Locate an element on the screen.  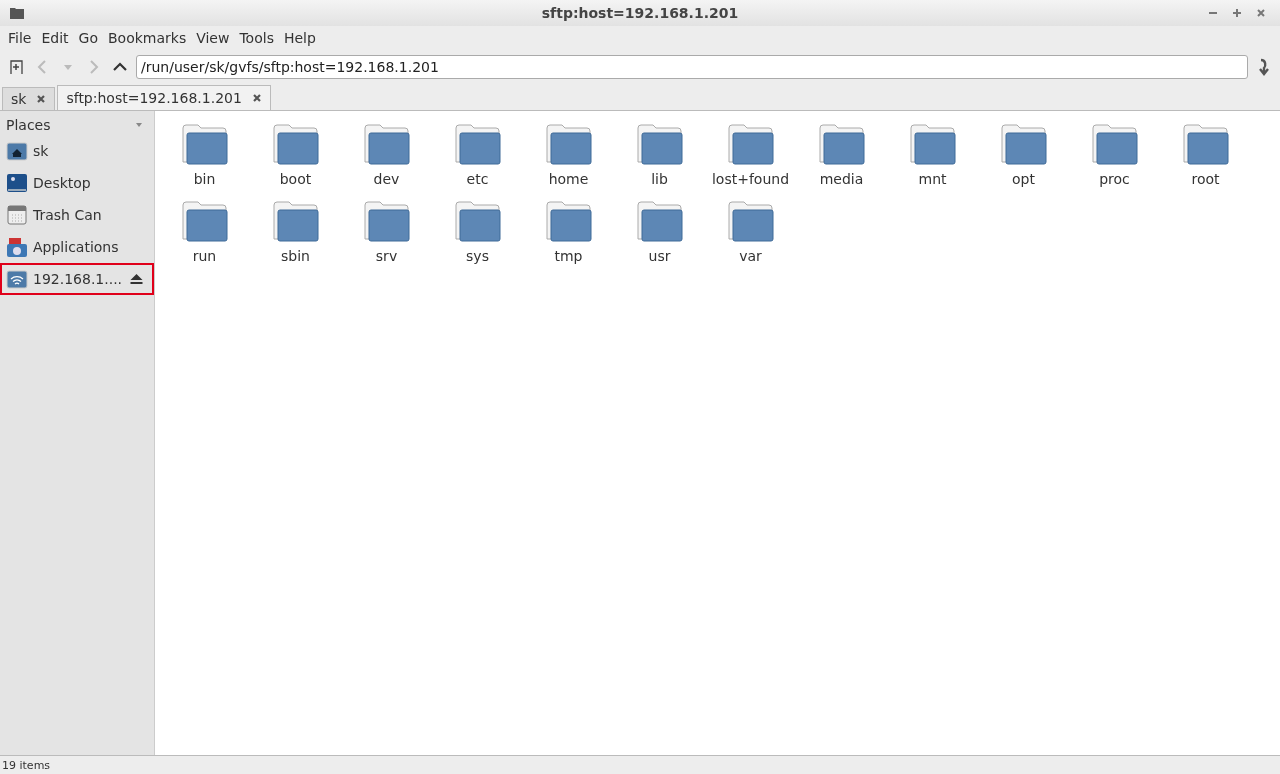
folder-item: mnt is located at coordinates (932, 161).